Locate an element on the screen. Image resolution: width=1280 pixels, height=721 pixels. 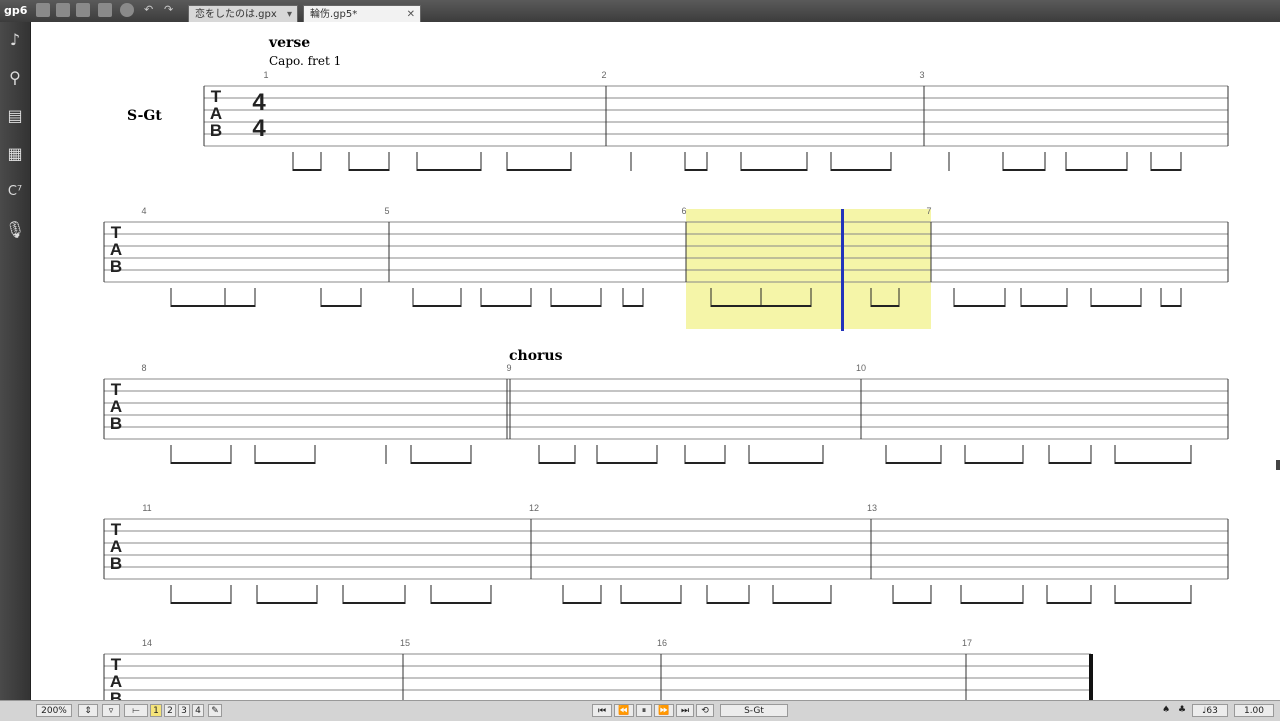
time-signature-numerator: 4 is located at coordinates (259, 102).